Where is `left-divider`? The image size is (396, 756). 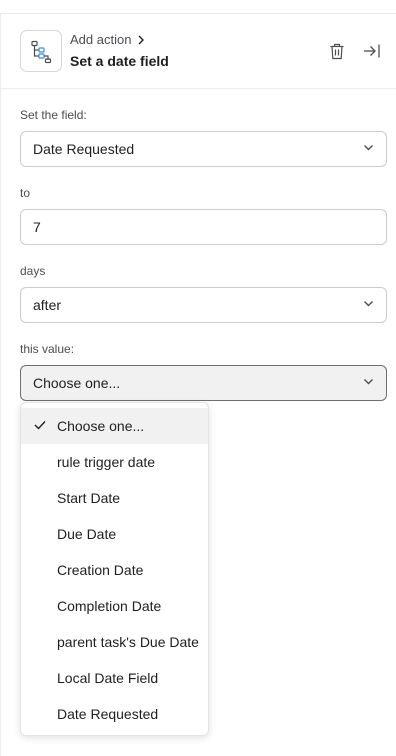 left-divider is located at coordinates (0, 385).